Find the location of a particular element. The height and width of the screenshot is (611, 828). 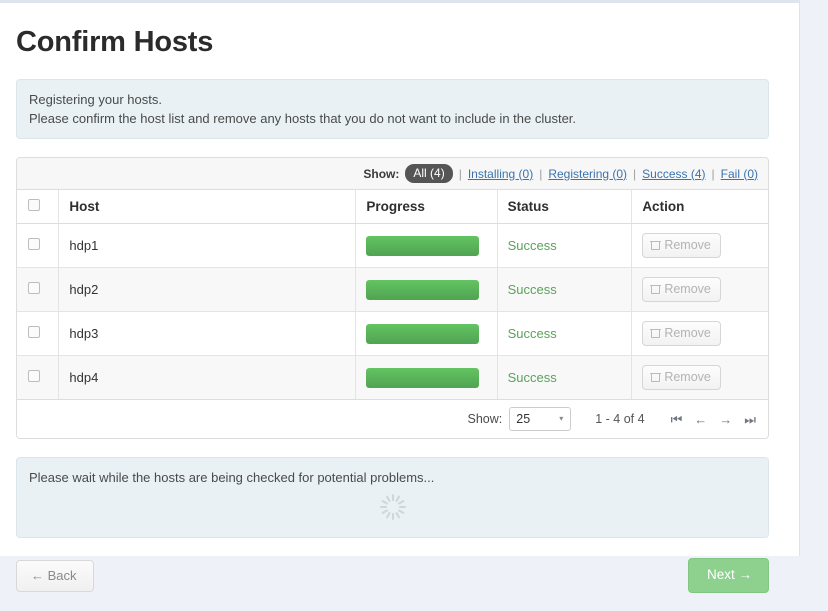

filter-registering: Registering (0) is located at coordinates (587, 174).